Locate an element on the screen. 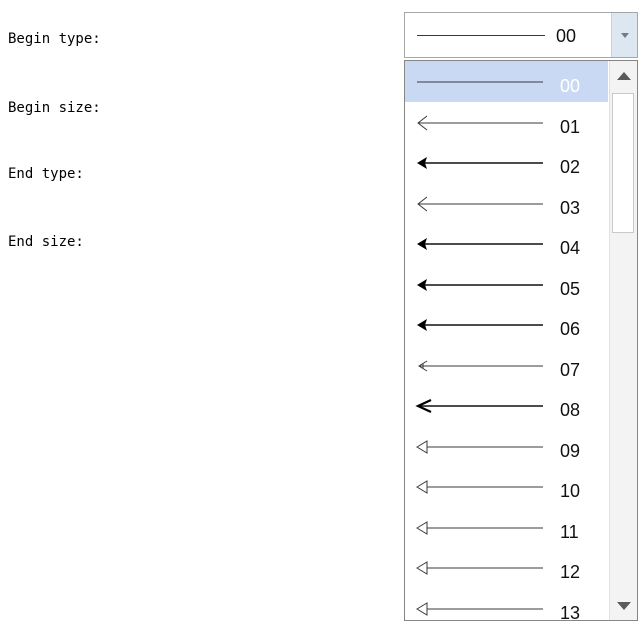 The image size is (640, 621). dropdown-item-label: 08 is located at coordinates (570, 410).